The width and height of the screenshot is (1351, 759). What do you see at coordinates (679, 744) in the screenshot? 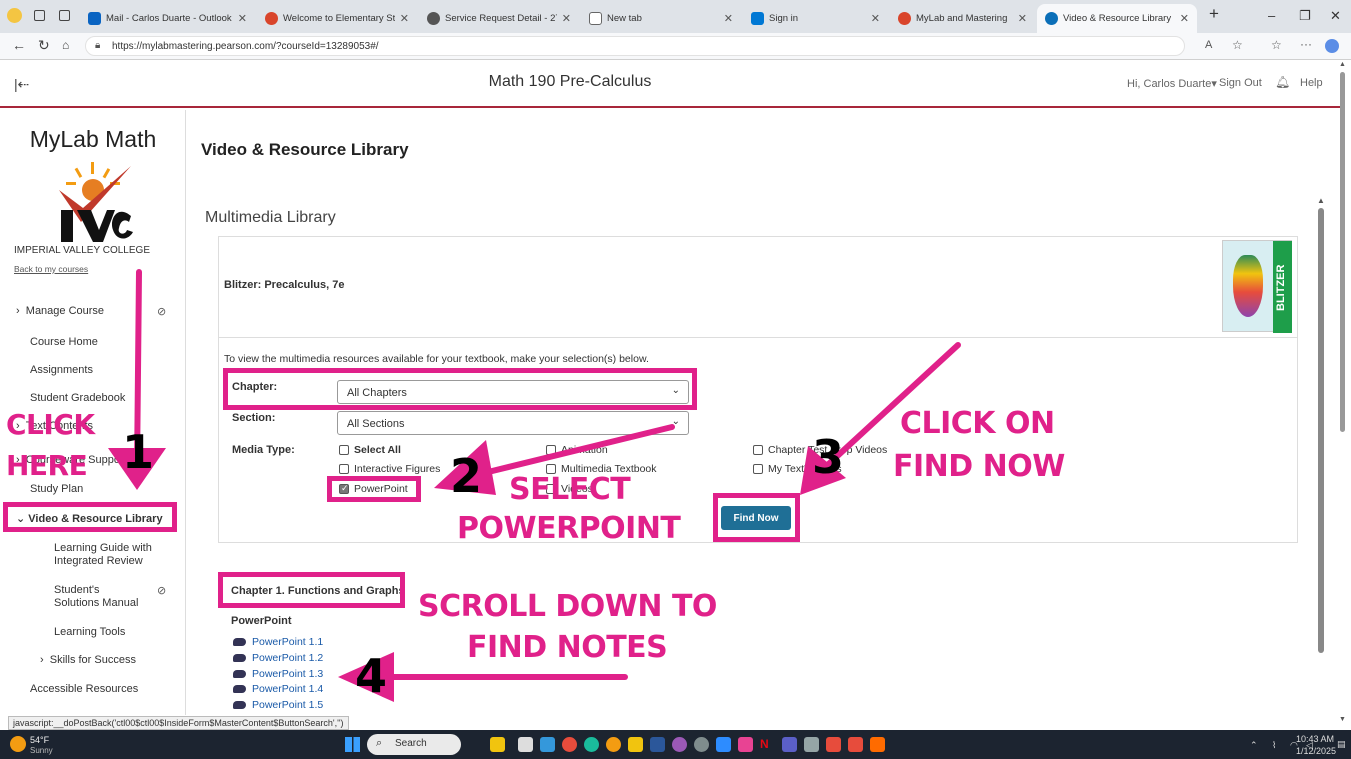
I see `media-player-icon` at bounding box center [679, 744].